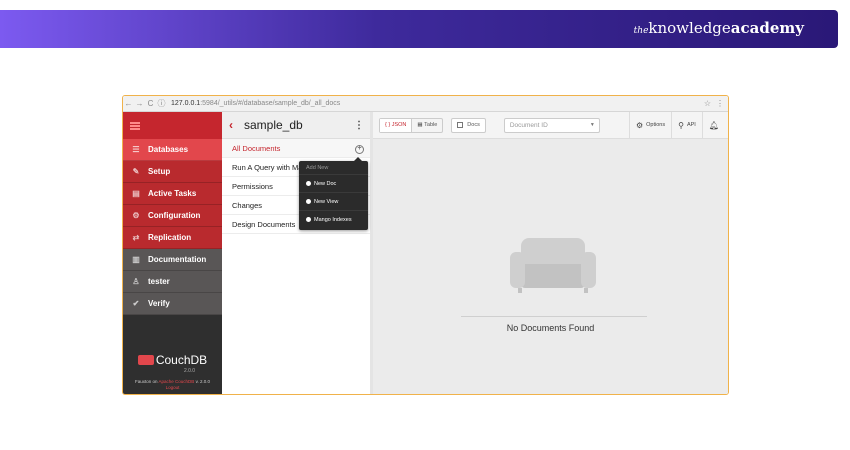 This screenshot has height=450, width=850. I want to click on user-icon: ♙, so click(136, 281).